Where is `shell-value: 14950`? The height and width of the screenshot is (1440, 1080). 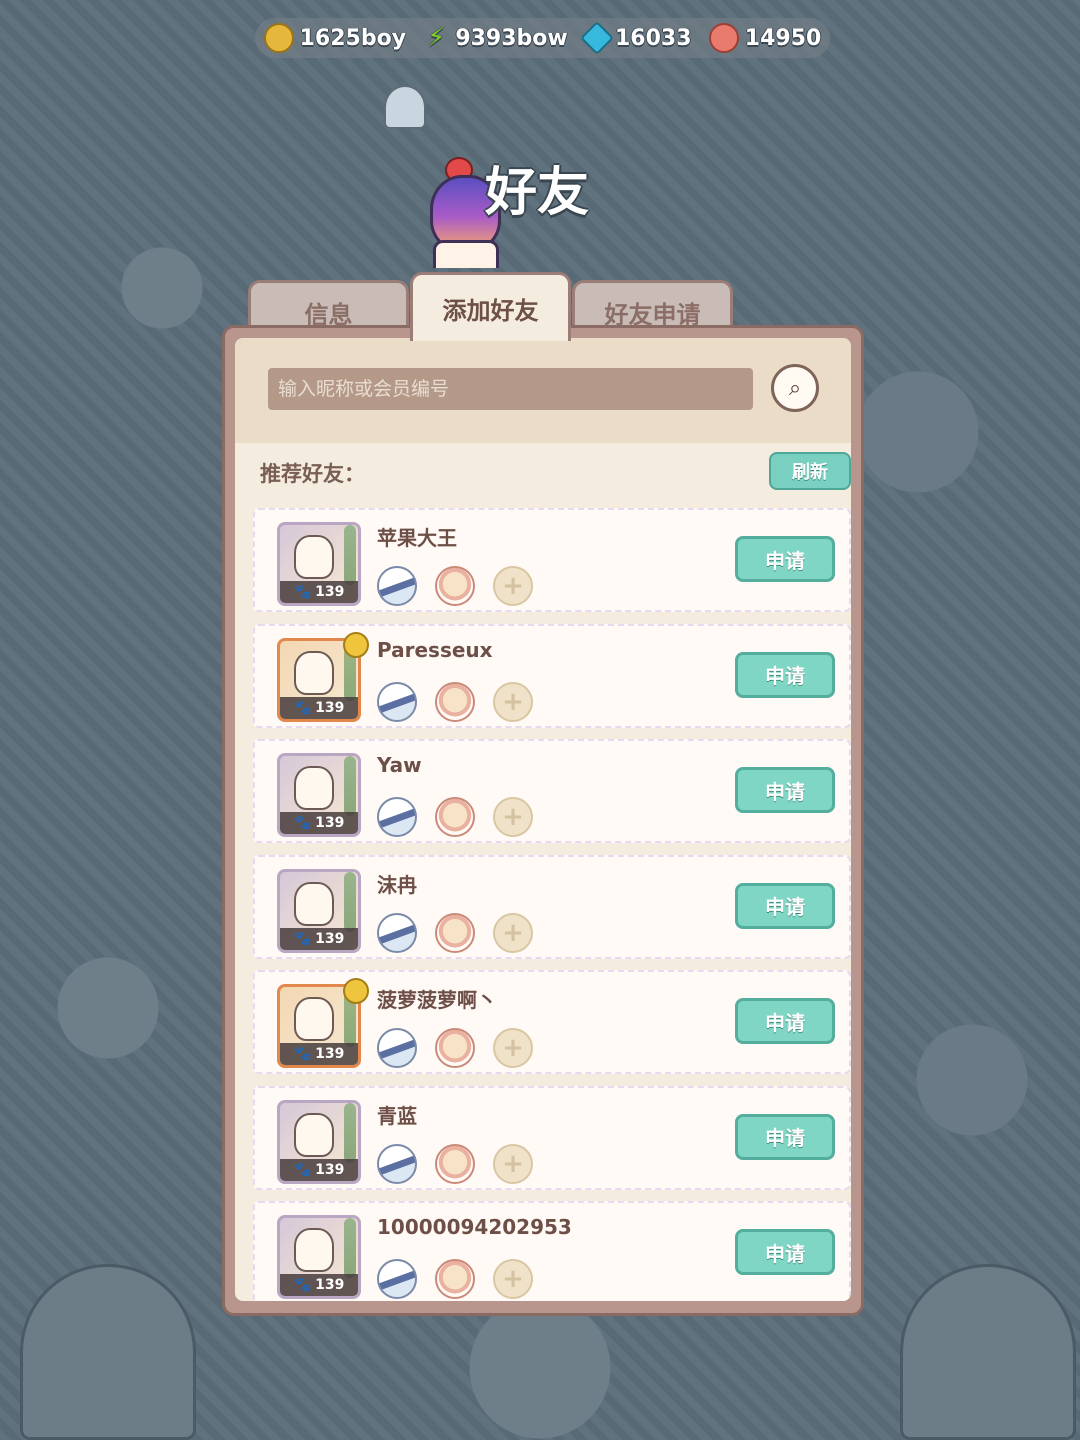
shell-value: 14950 is located at coordinates (783, 38).